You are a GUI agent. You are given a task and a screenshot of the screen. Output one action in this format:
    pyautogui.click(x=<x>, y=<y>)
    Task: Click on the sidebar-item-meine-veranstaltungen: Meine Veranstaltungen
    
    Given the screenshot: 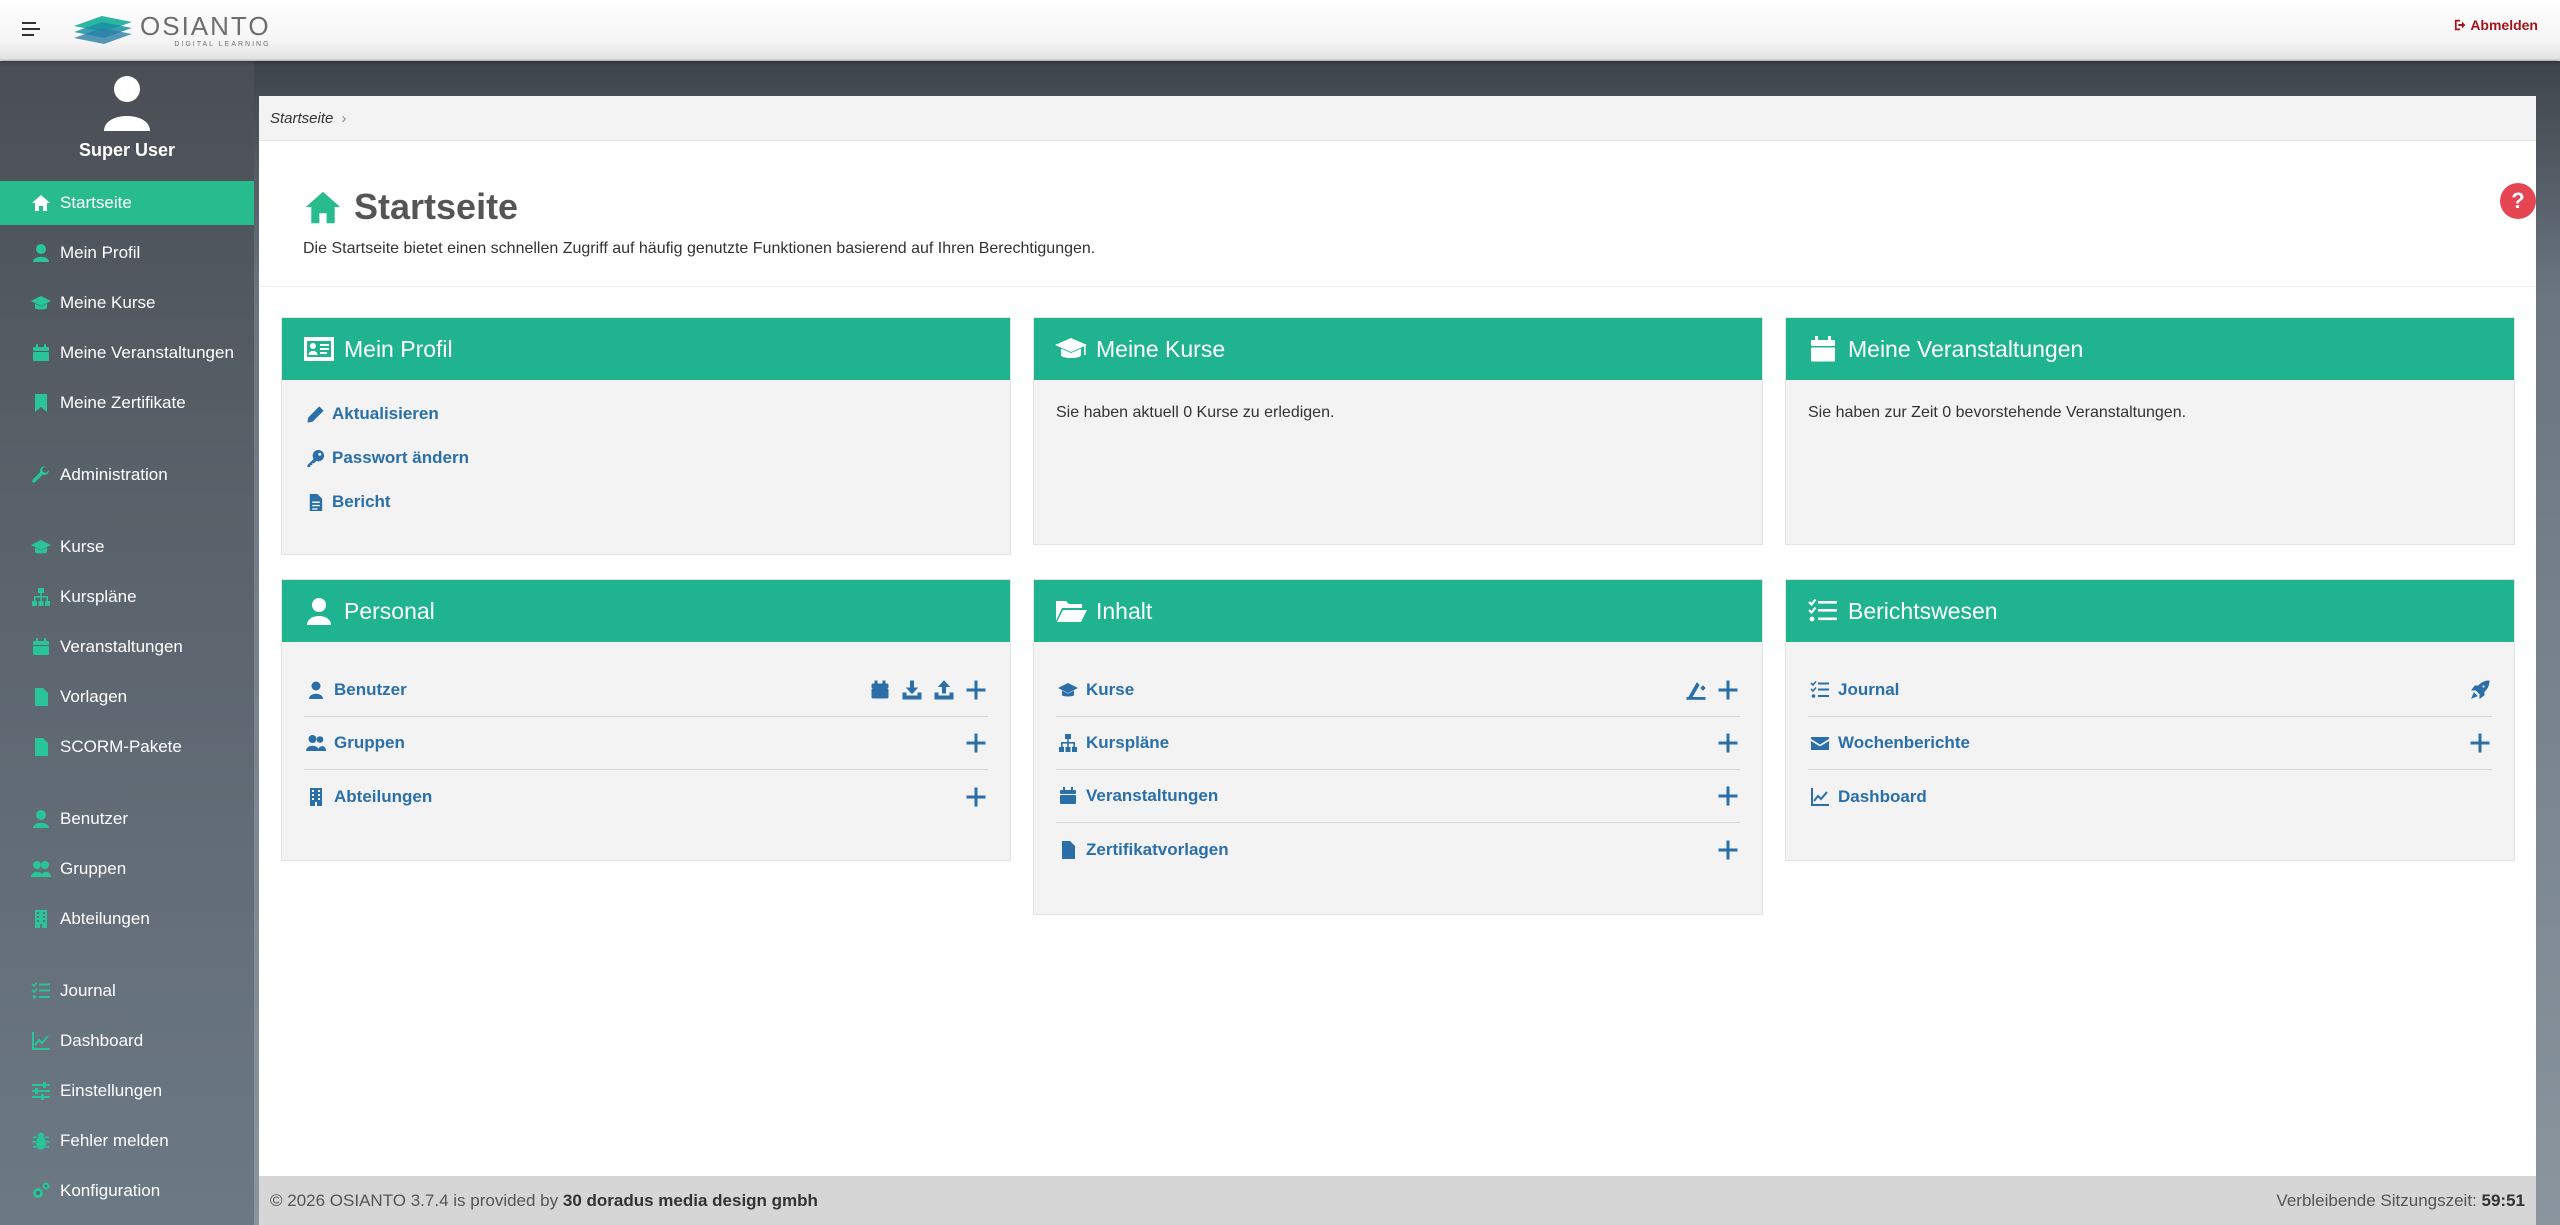 What is the action you would take?
    pyautogui.click(x=127, y=353)
    